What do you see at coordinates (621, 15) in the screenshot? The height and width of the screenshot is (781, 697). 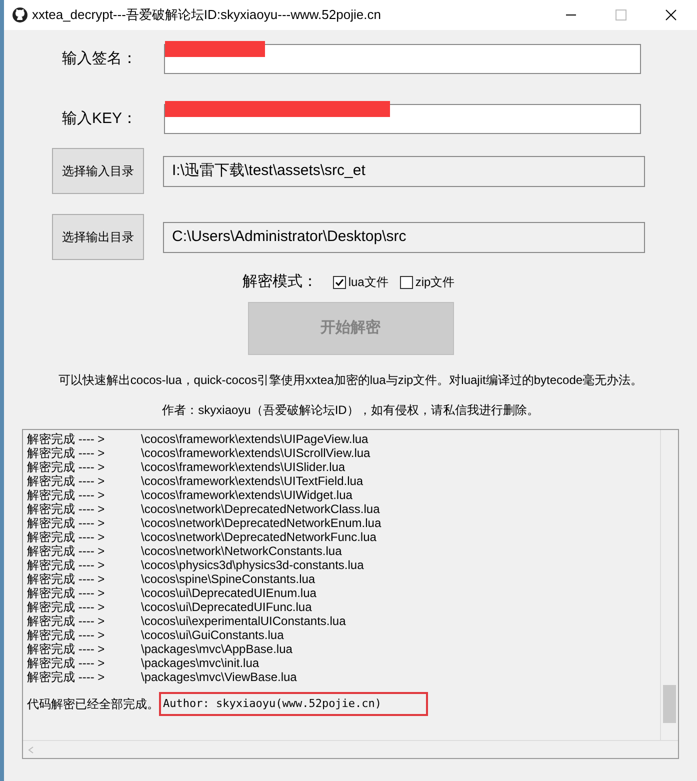 I see `maximize-icon` at bounding box center [621, 15].